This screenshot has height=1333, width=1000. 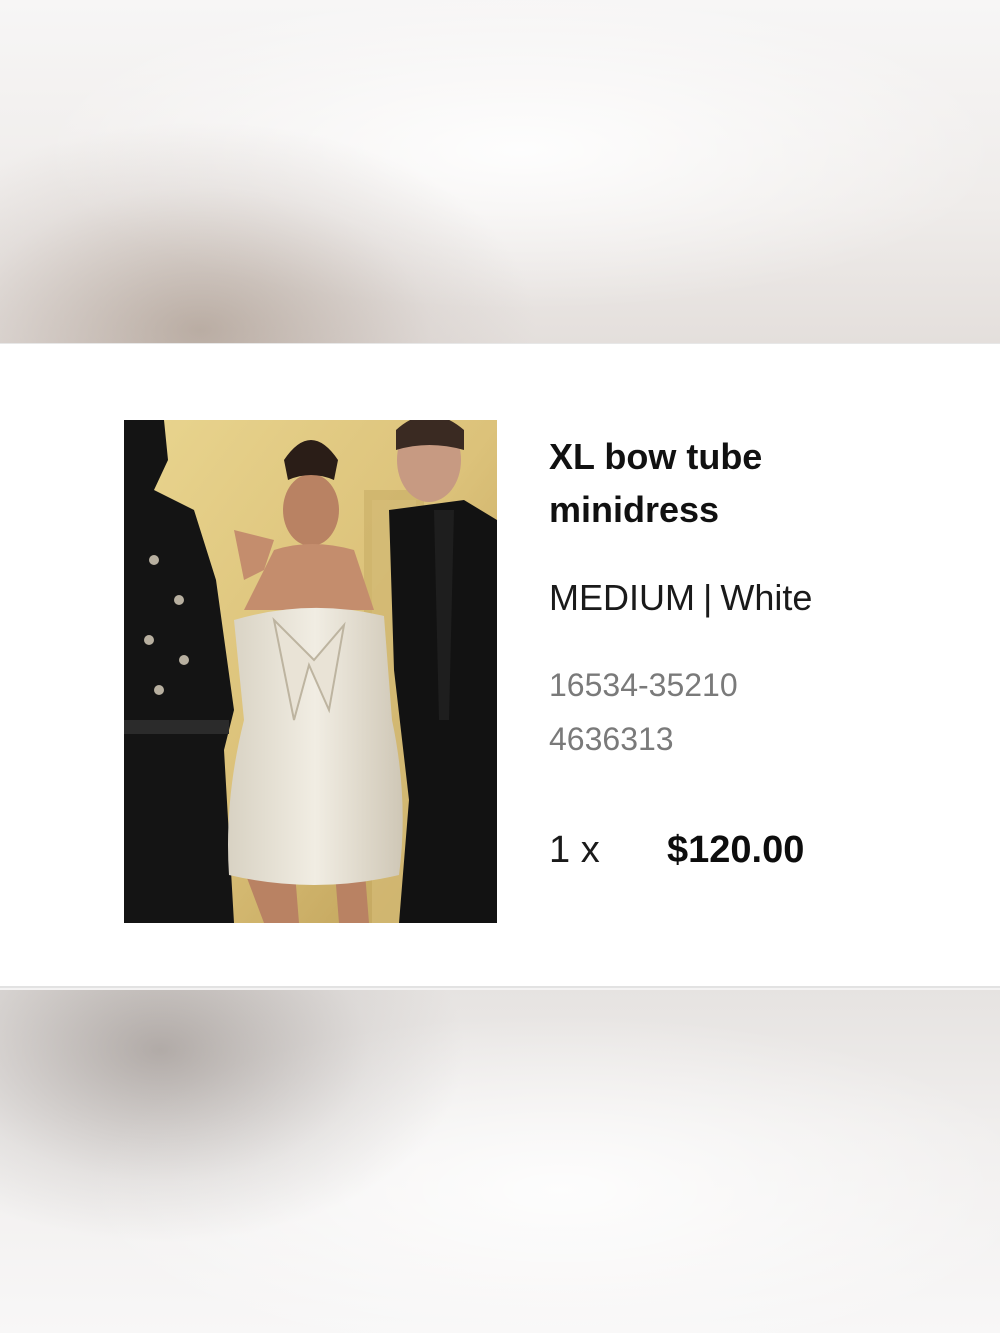 What do you see at coordinates (736, 850) in the screenshot?
I see `price-value: $120.00` at bounding box center [736, 850].